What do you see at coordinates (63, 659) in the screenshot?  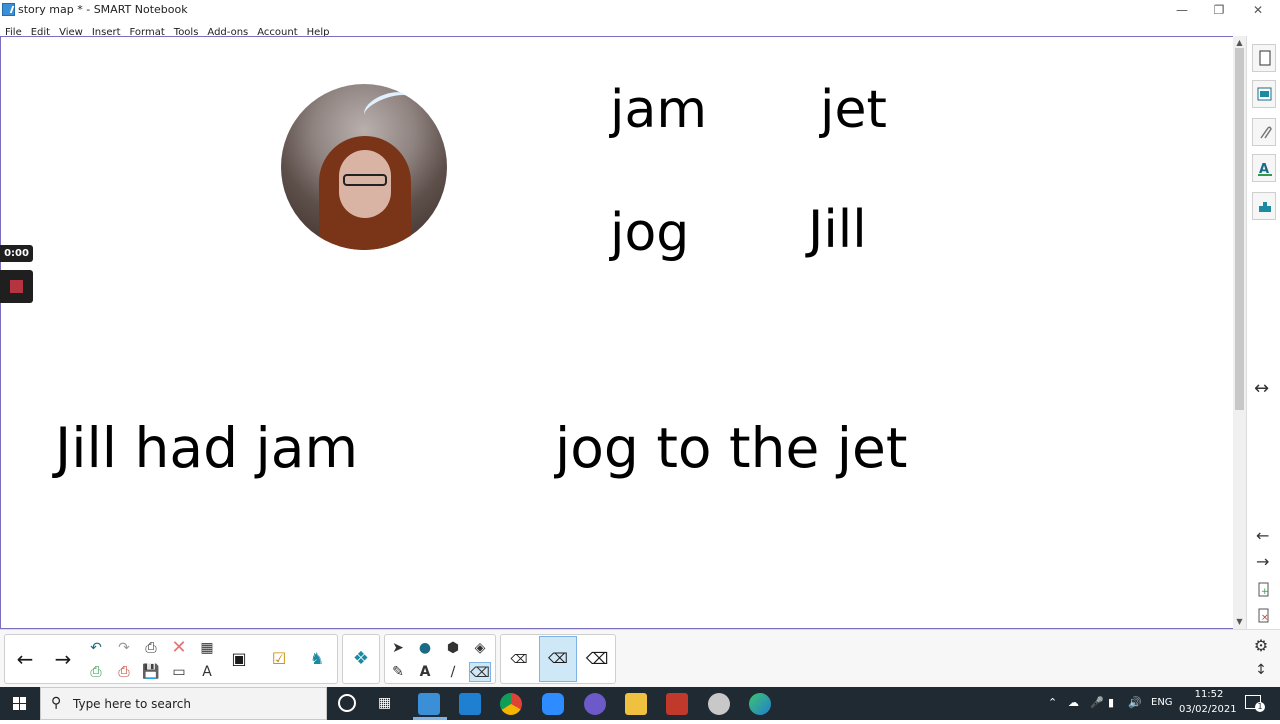 I see `next-page-button: →` at bounding box center [63, 659].